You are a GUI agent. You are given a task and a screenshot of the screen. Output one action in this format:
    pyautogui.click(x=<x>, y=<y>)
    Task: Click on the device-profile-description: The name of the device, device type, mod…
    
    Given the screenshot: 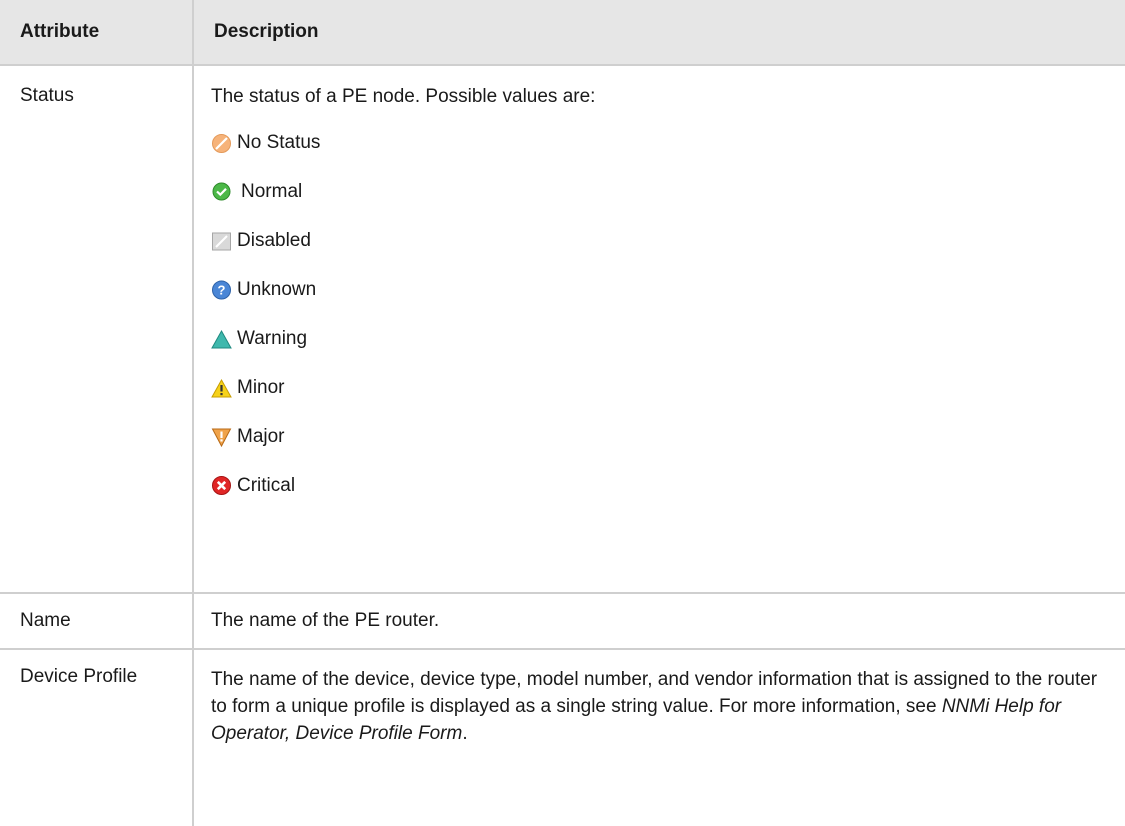 What is the action you would take?
    pyautogui.click(x=661, y=706)
    